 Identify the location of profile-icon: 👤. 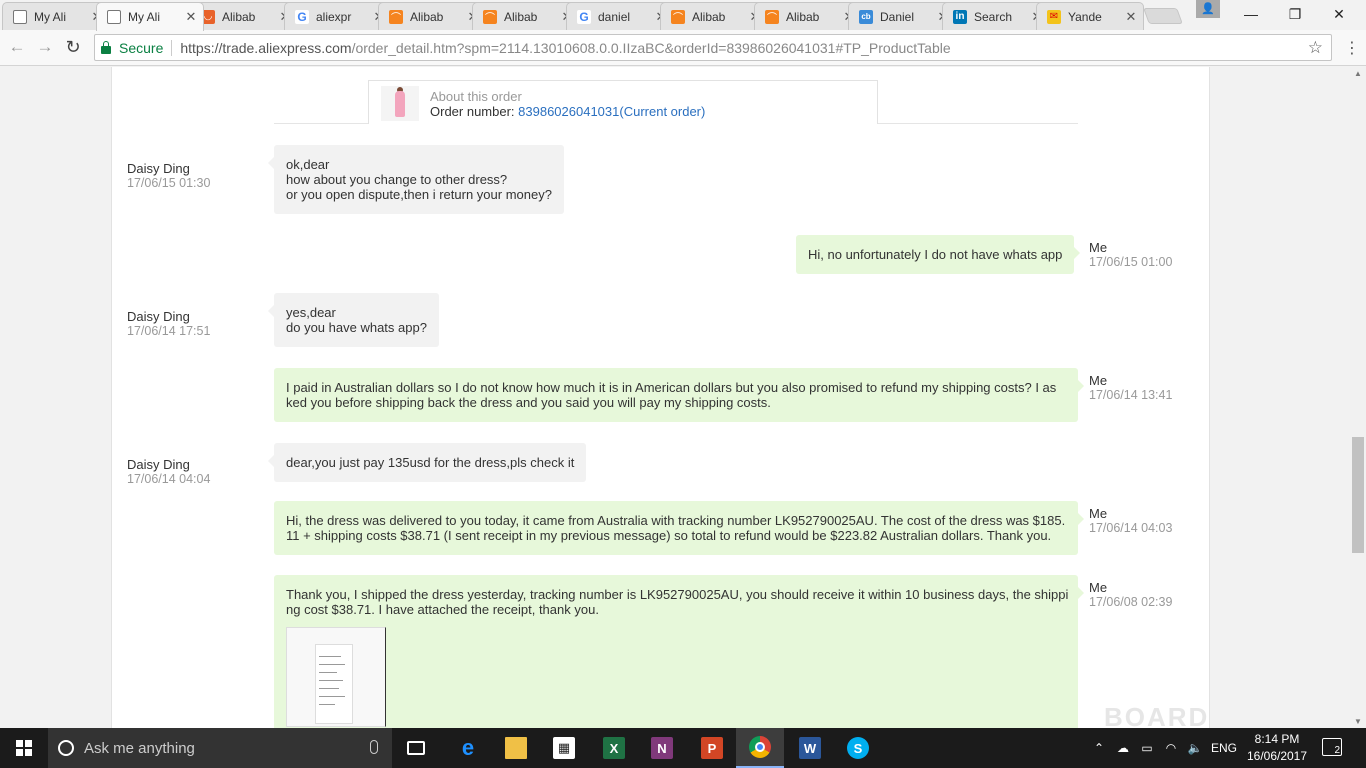
(1208, 9).